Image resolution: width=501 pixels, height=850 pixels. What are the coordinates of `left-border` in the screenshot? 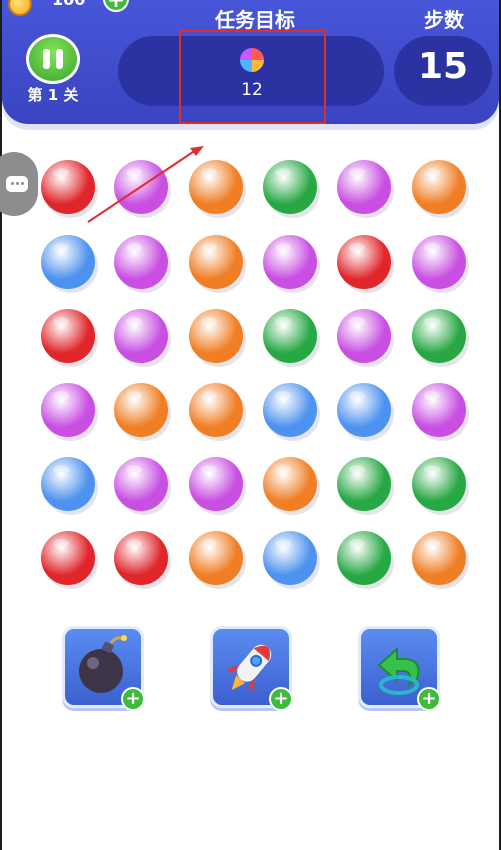 It's located at (1, 425).